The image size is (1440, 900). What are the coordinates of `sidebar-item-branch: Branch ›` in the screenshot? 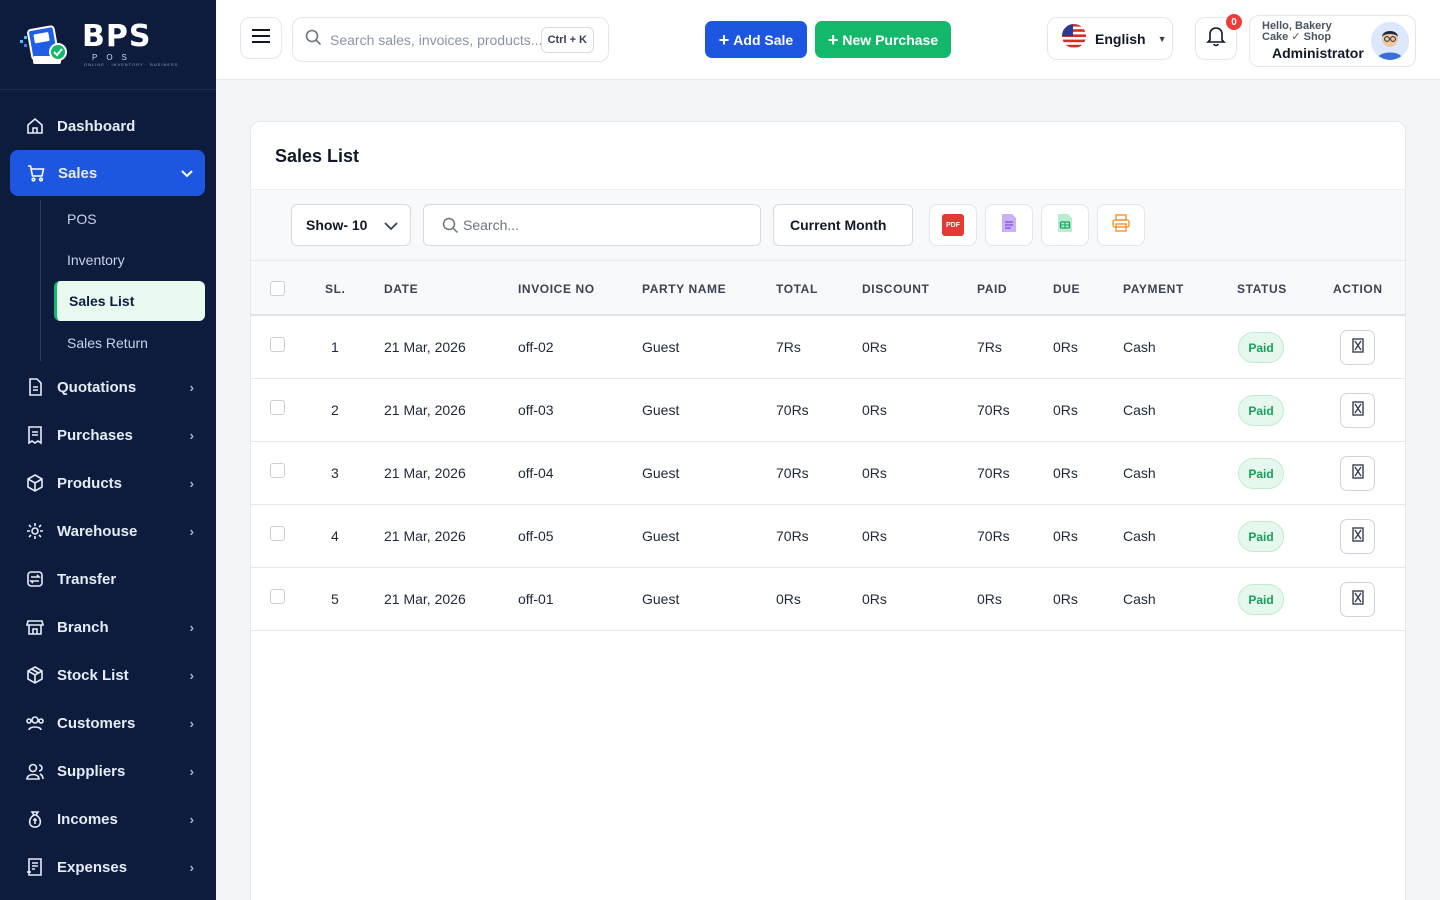 It's located at (108, 627).